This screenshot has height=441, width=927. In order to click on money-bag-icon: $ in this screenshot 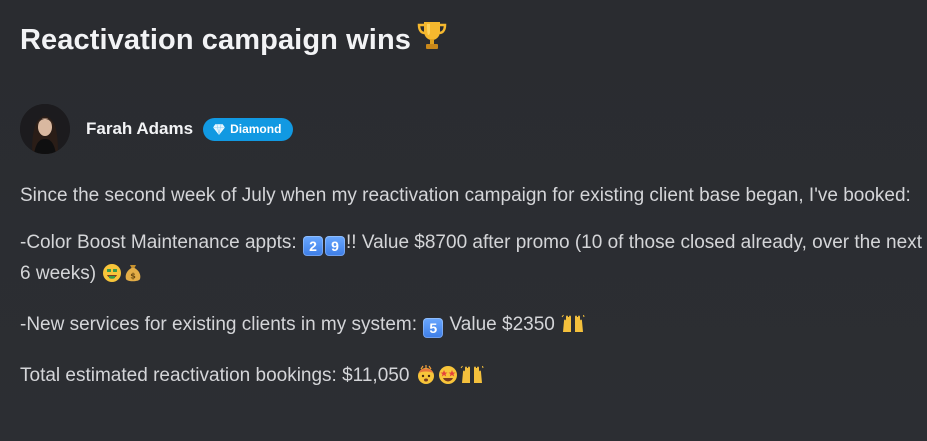, I will do `click(133, 277)`.